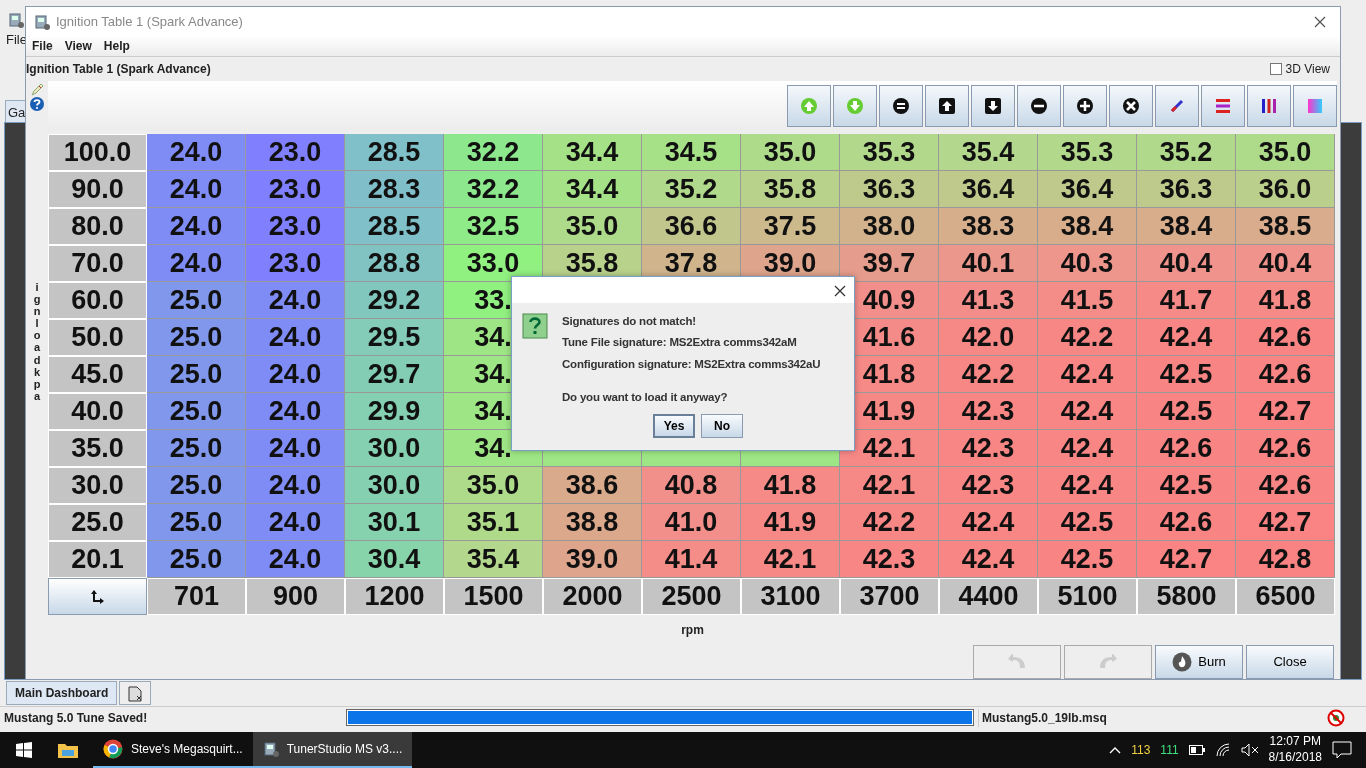 The height and width of the screenshot is (768, 1366). What do you see at coordinates (116, 45) in the screenshot?
I see `menu-item: Help` at bounding box center [116, 45].